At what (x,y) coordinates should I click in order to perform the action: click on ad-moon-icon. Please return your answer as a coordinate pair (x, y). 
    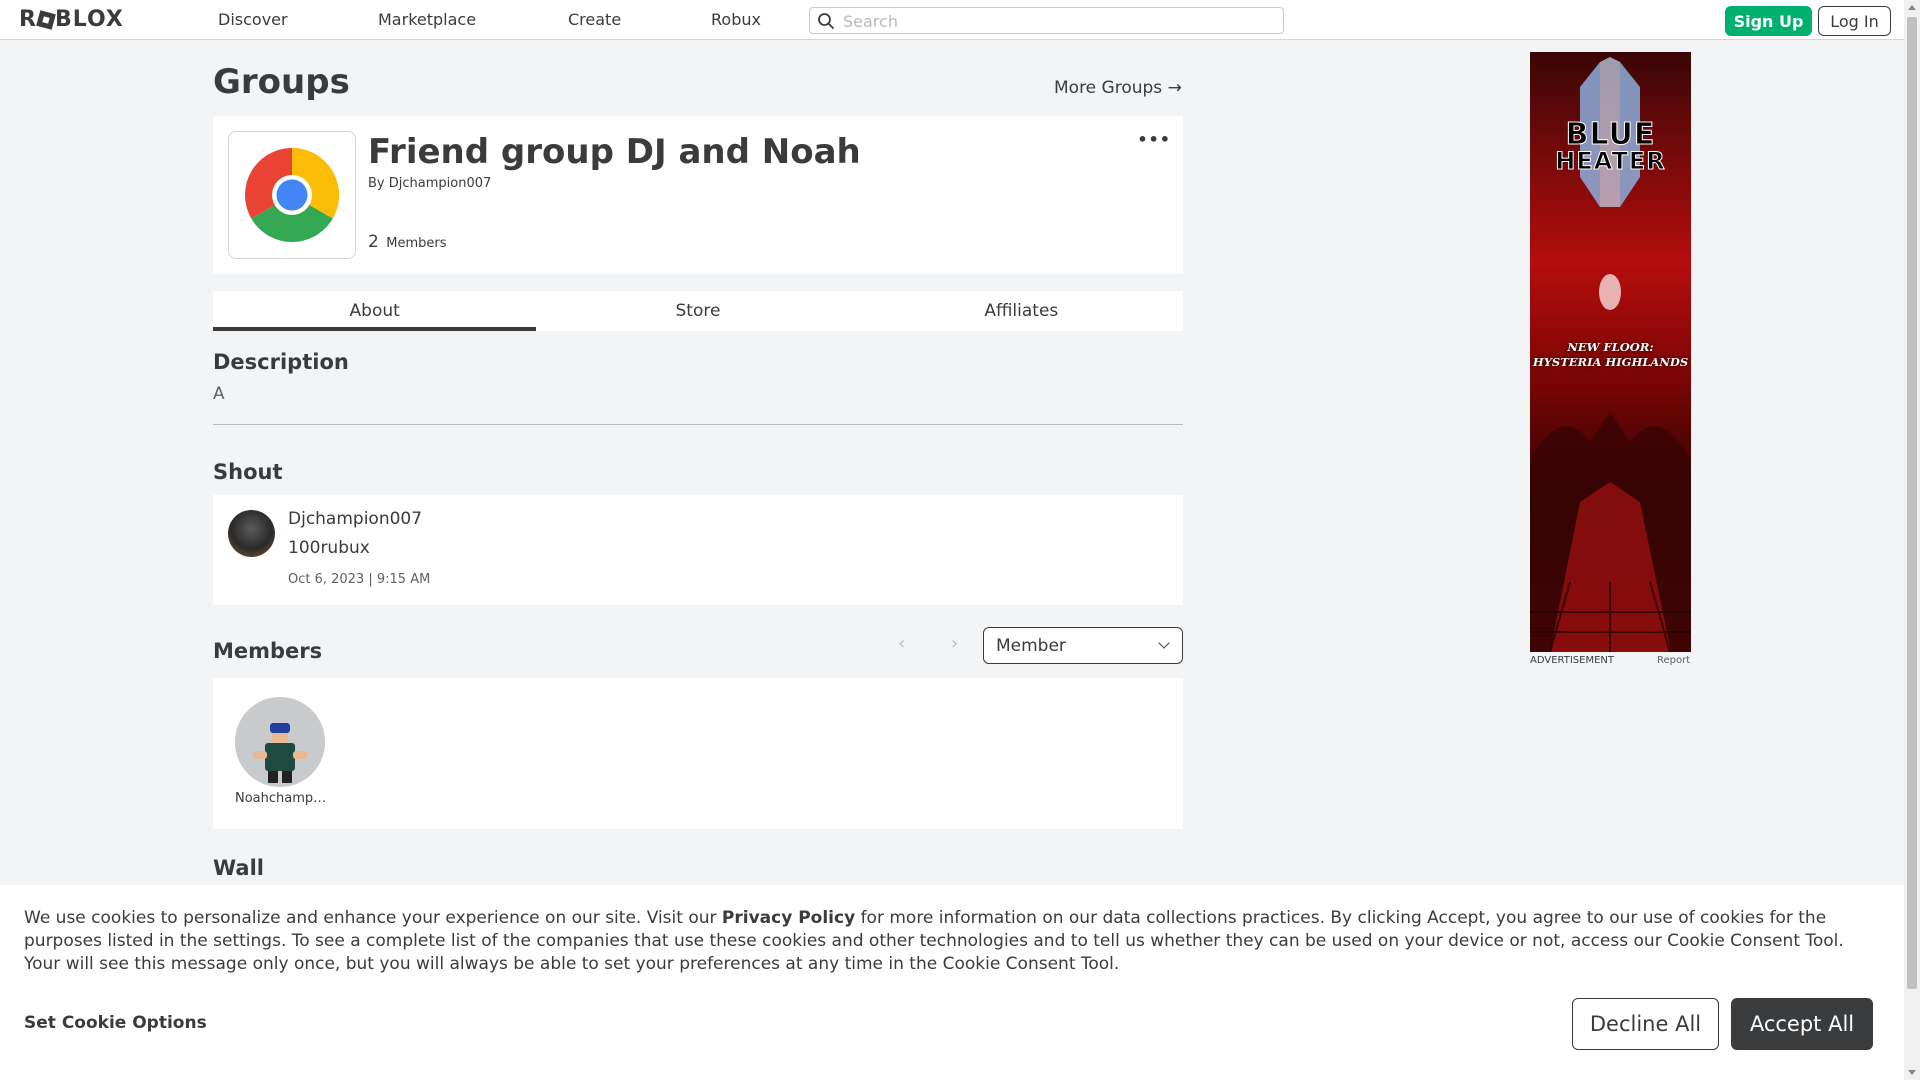
    Looking at the image, I should click on (1610, 292).